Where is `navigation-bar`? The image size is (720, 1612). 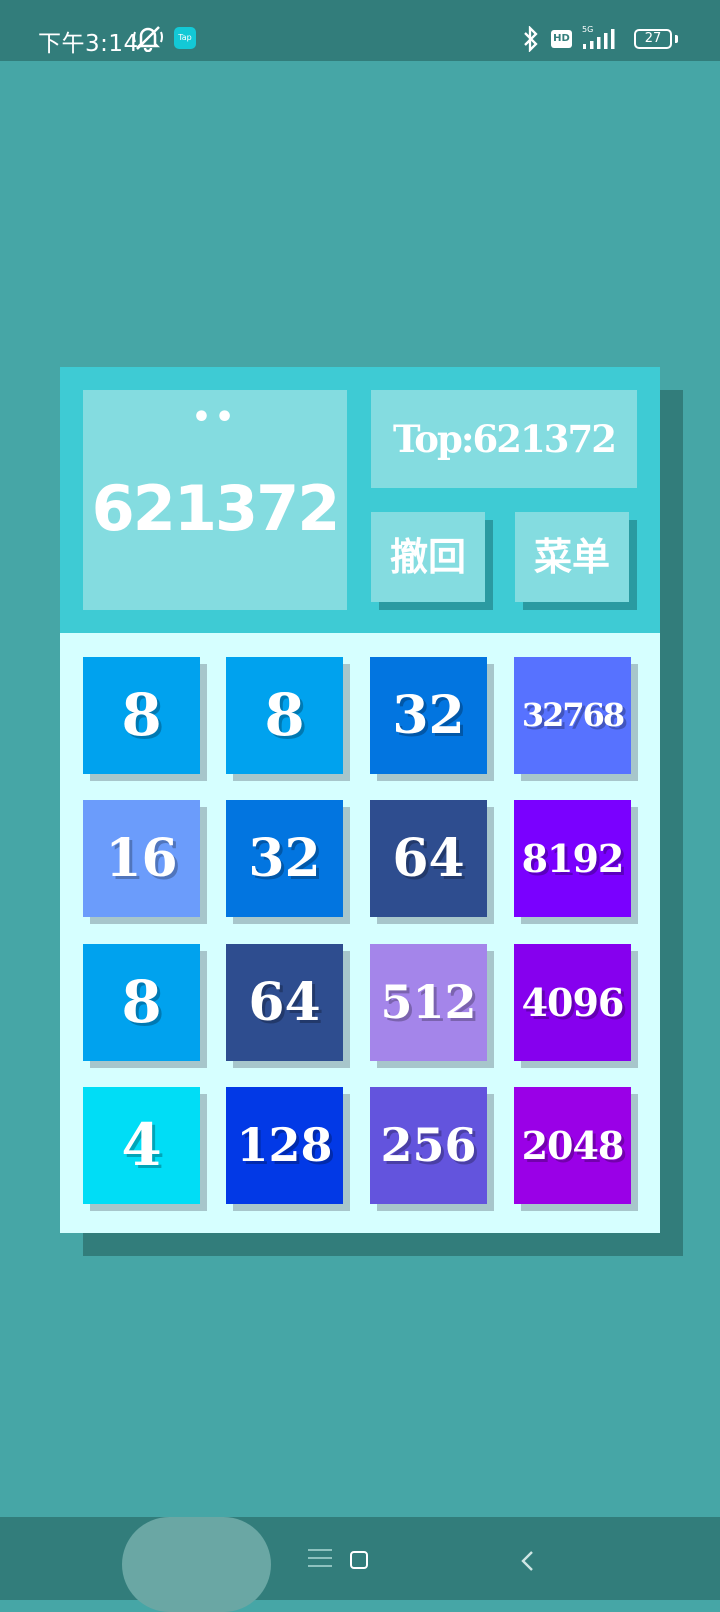
navigation-bar is located at coordinates (360, 1564).